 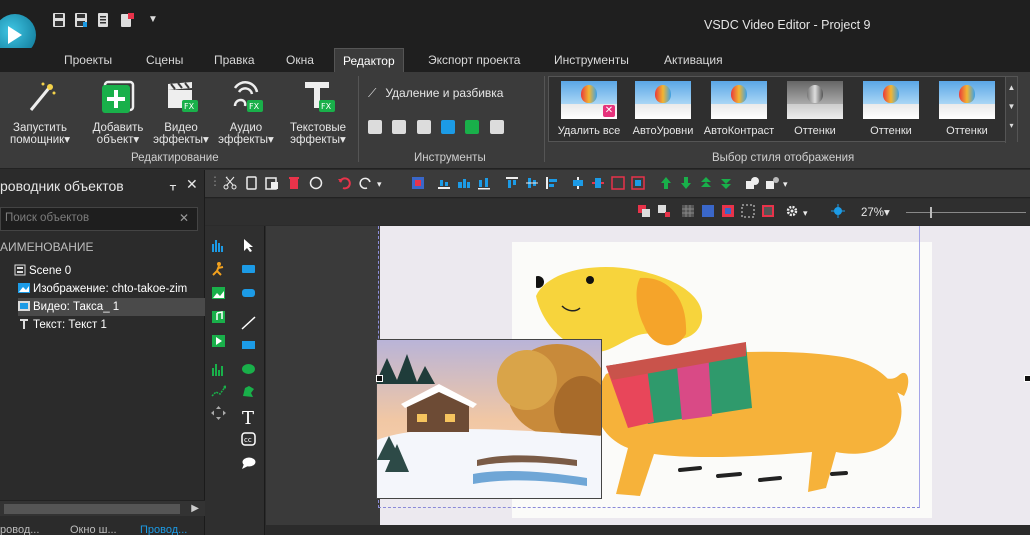 I want to click on speech-bubble-icon, so click(x=248, y=463).